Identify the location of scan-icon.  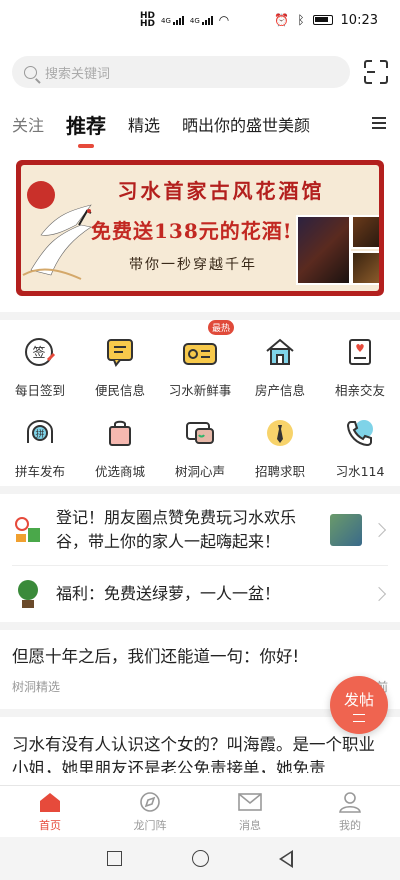
(376, 72).